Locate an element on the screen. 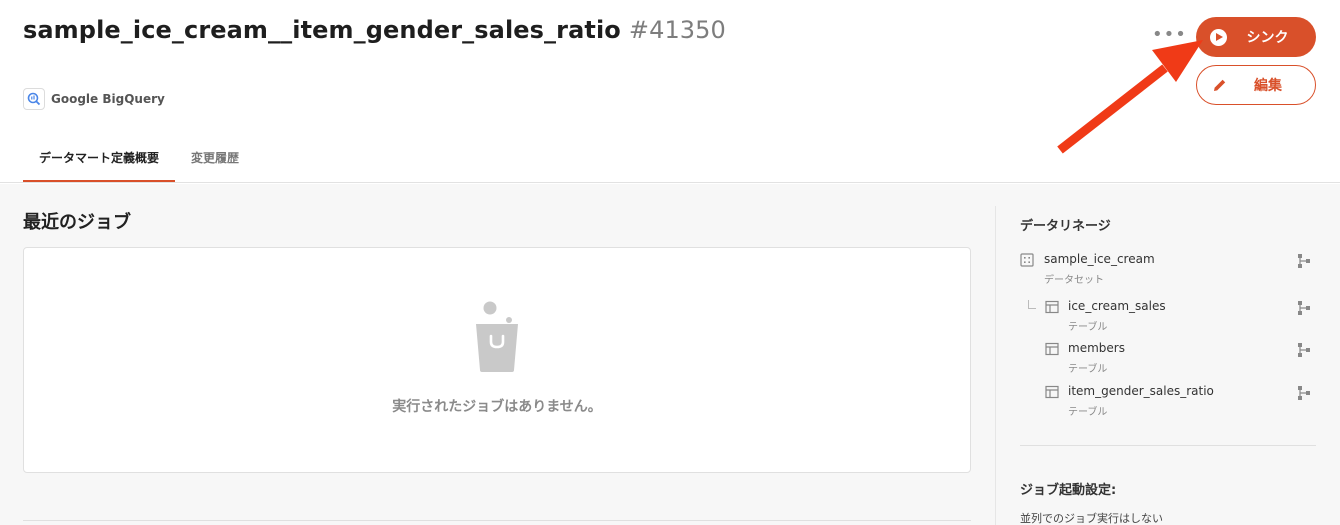 This screenshot has height=525, width=1340. sync-button-label: シンク is located at coordinates (1267, 38).